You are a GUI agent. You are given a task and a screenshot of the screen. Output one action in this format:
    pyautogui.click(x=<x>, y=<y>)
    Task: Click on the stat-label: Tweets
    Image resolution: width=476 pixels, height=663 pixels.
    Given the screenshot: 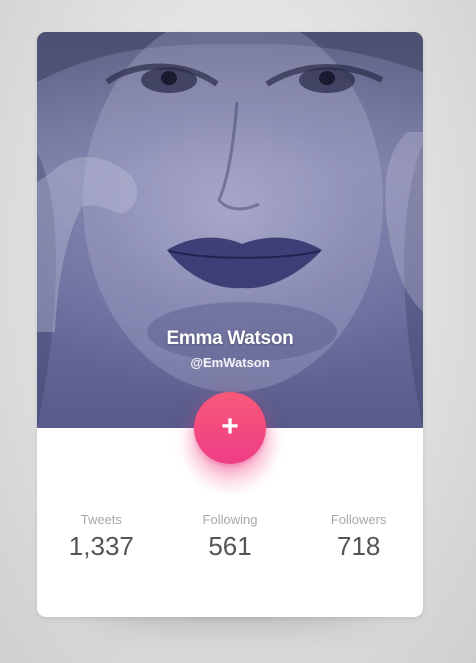 What is the action you would take?
    pyautogui.click(x=101, y=519)
    